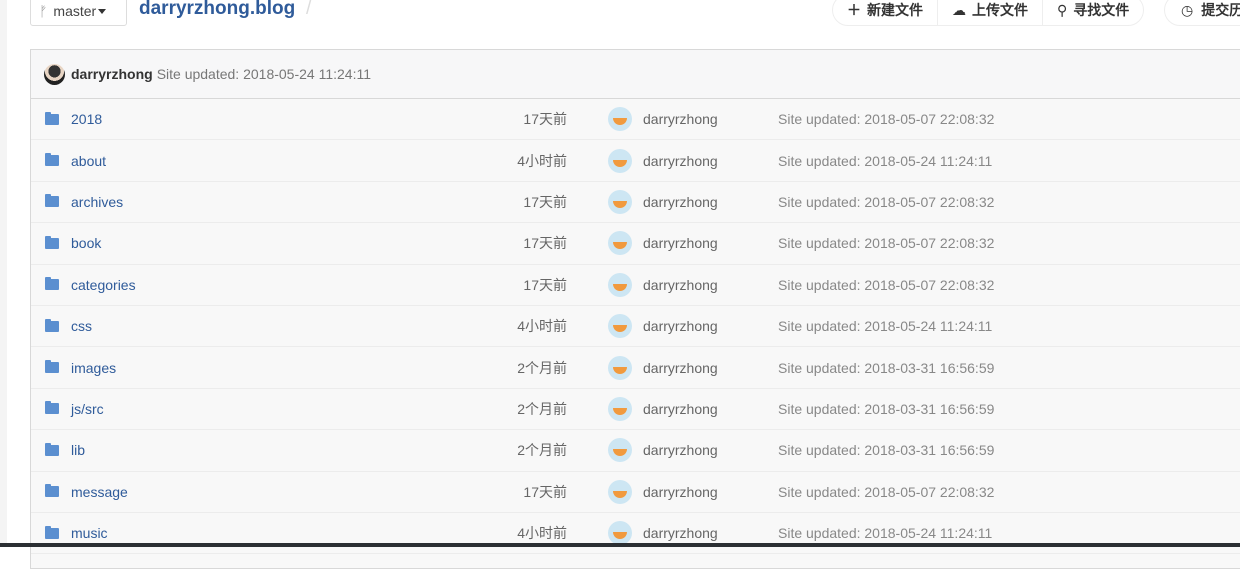 Image resolution: width=1240 pixels, height=569 pixels. I want to click on new-file-button: ＋ 新建文件, so click(885, 12).